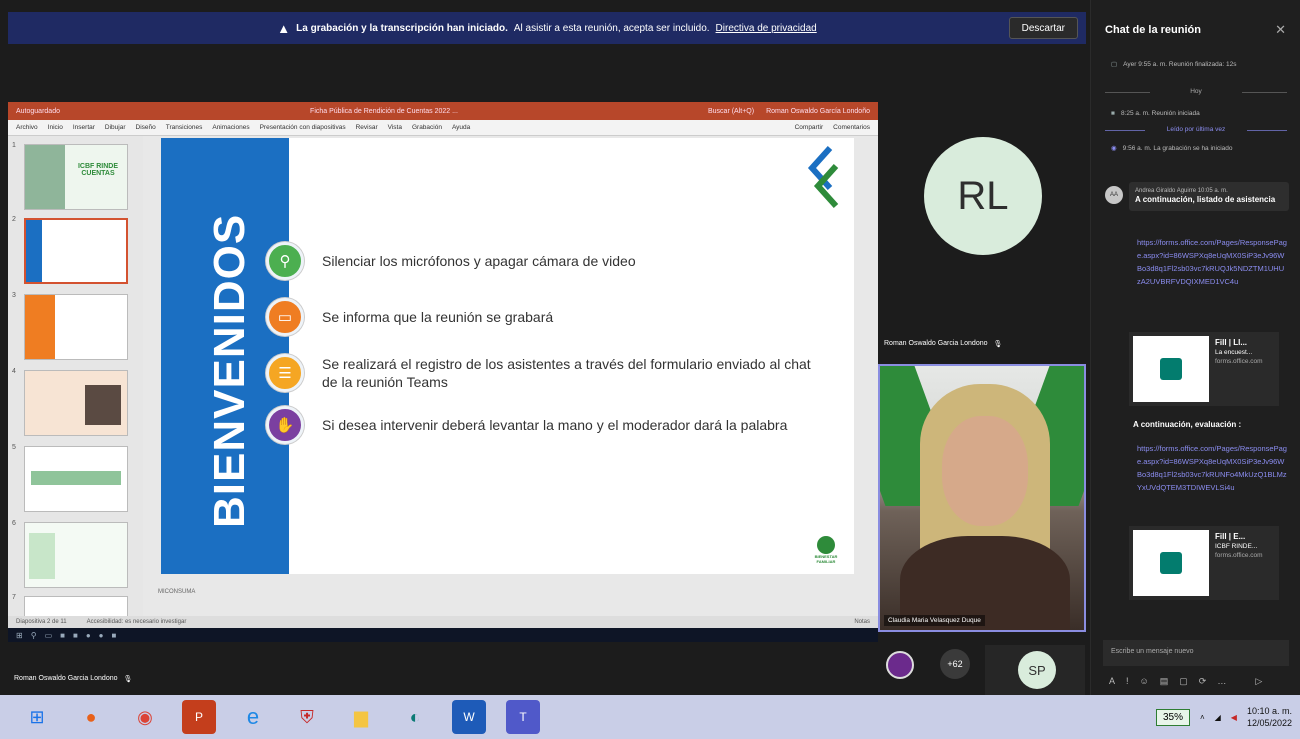 The height and width of the screenshot is (739, 1300). What do you see at coordinates (284, 28) in the screenshot?
I see `warning-icon: ▲` at bounding box center [284, 28].